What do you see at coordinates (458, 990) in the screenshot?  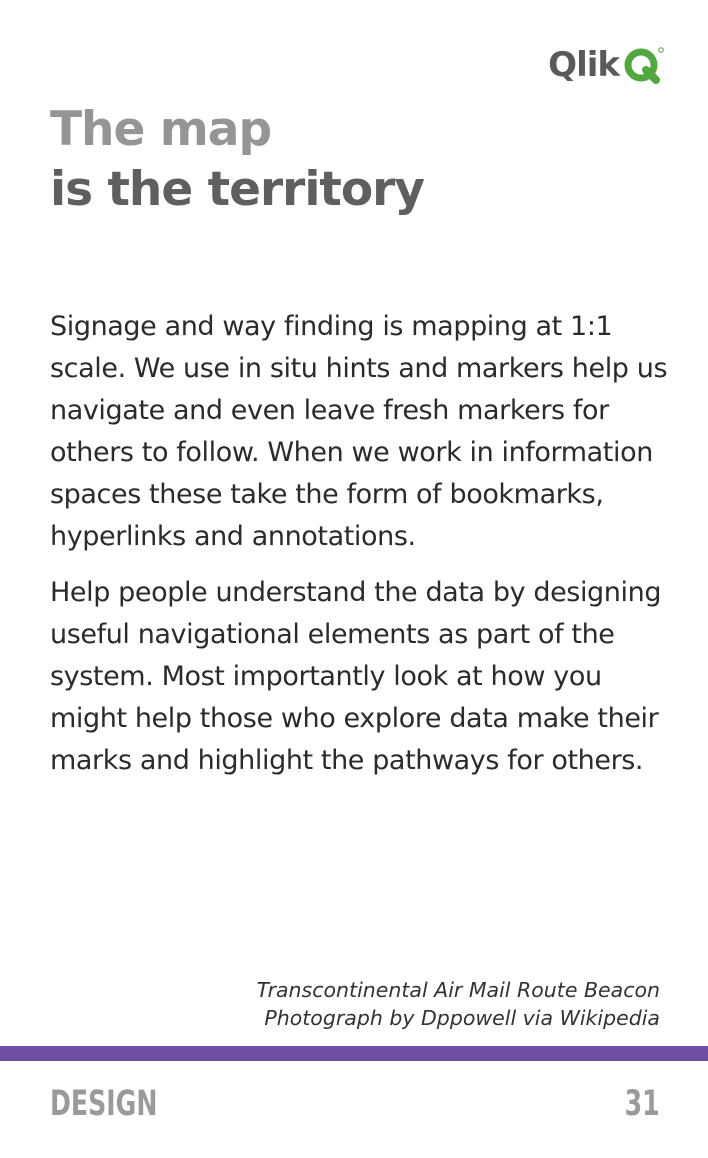 I see `caption-line-1: Transcontinental Air Mail Route Beacon` at bounding box center [458, 990].